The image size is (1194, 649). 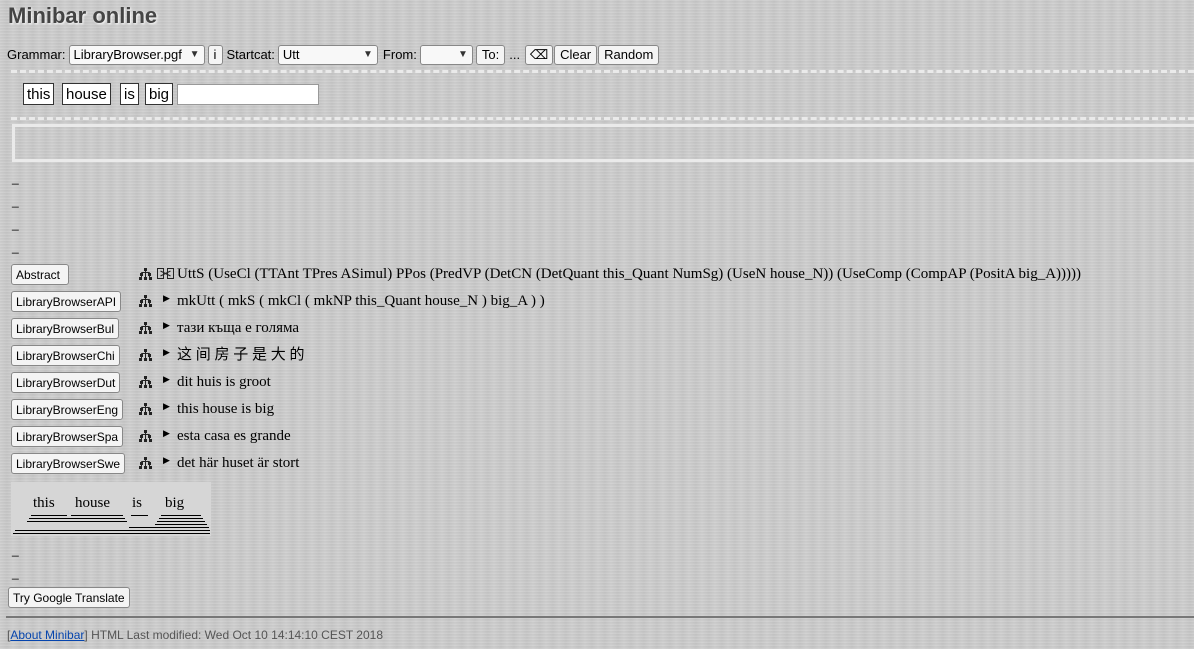 What do you see at coordinates (127, 54) in the screenshot?
I see `grammar-select-value: LibraryBrowser.pgf` at bounding box center [127, 54].